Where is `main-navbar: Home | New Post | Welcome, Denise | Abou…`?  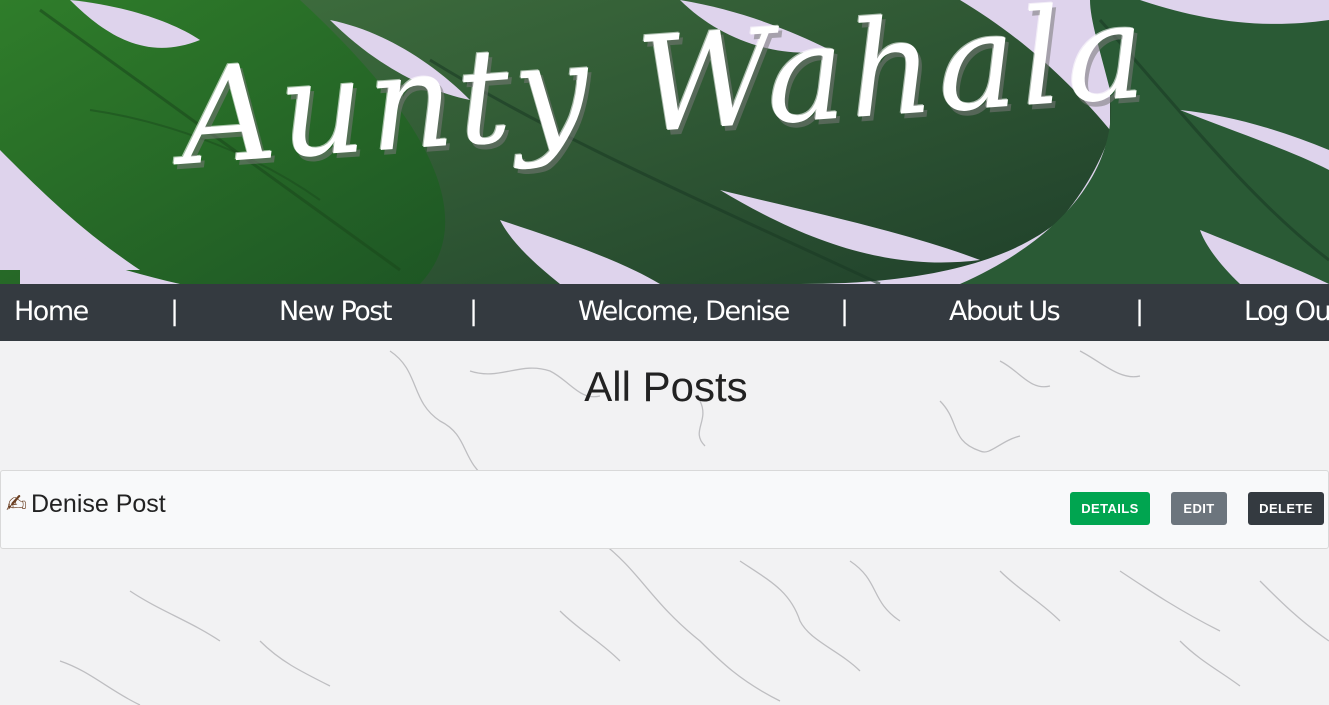 main-navbar: Home | New Post | Welcome, Denise | Abou… is located at coordinates (664, 312).